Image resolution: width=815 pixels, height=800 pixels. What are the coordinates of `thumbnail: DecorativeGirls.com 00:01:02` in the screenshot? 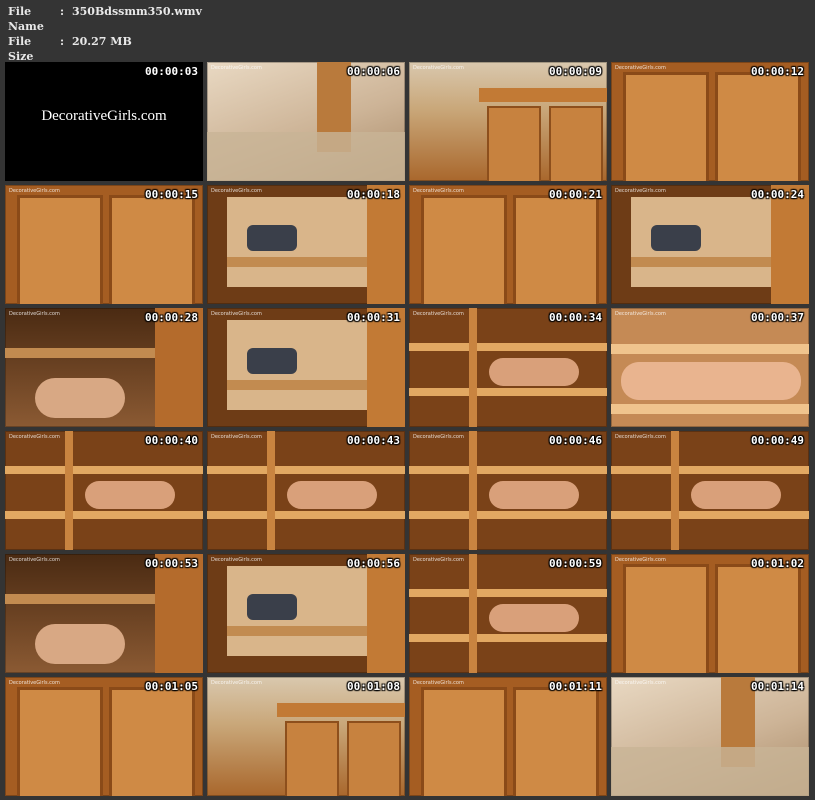 It's located at (710, 613).